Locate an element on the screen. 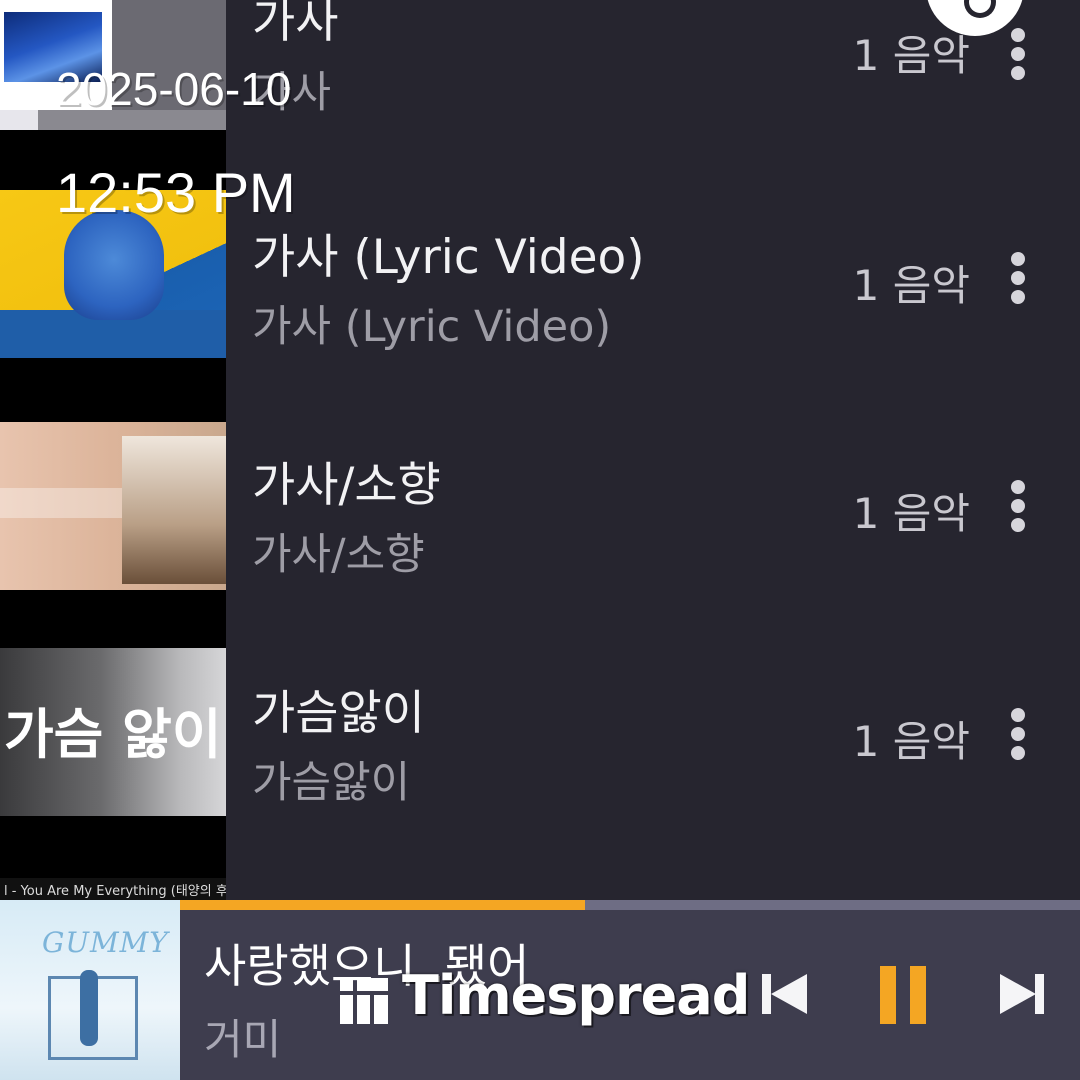  timestamp-time: 12:53 PM is located at coordinates (176, 192).